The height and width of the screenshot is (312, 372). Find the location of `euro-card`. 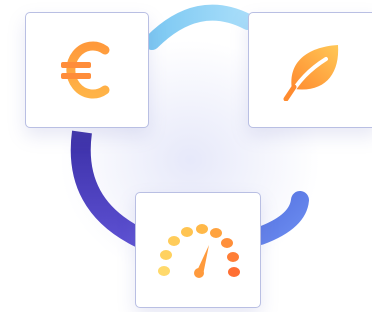

euro-card is located at coordinates (87, 70).